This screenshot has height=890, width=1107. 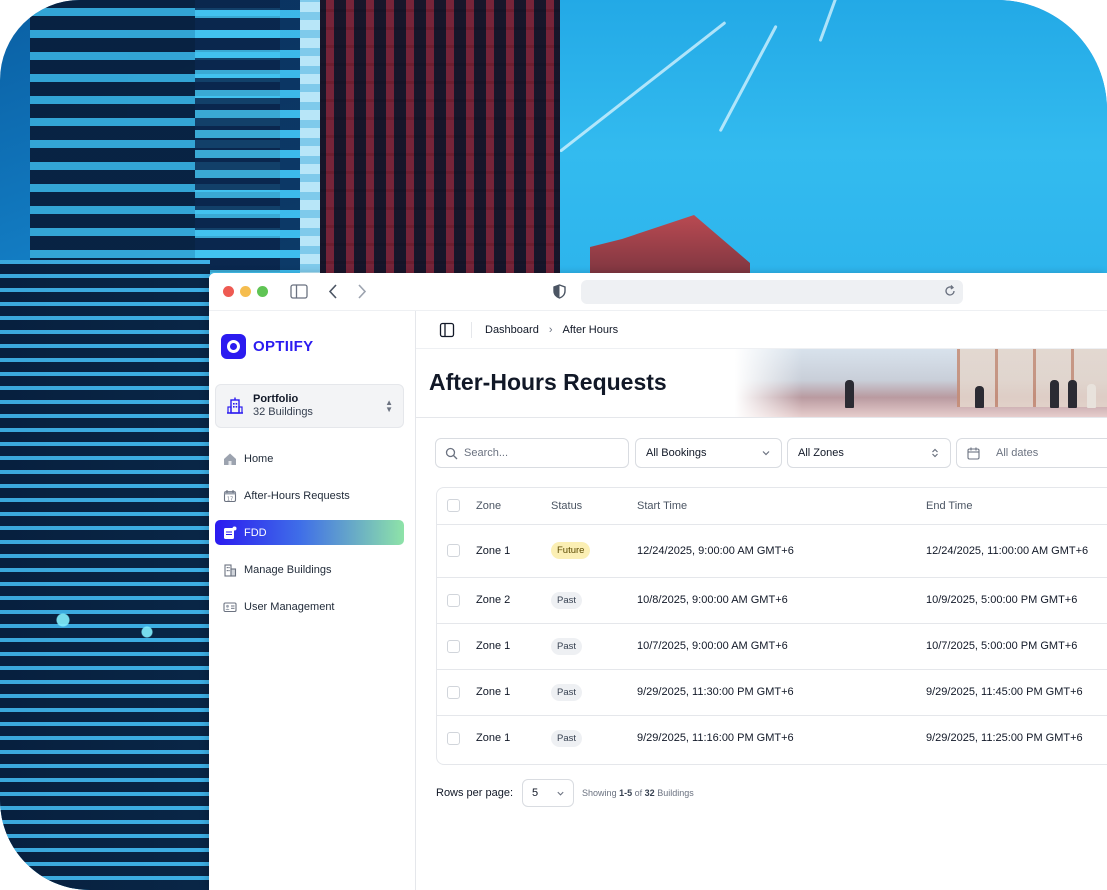 I want to click on table-header-row: Zone Status Start Time End Time, so click(x=772, y=506).